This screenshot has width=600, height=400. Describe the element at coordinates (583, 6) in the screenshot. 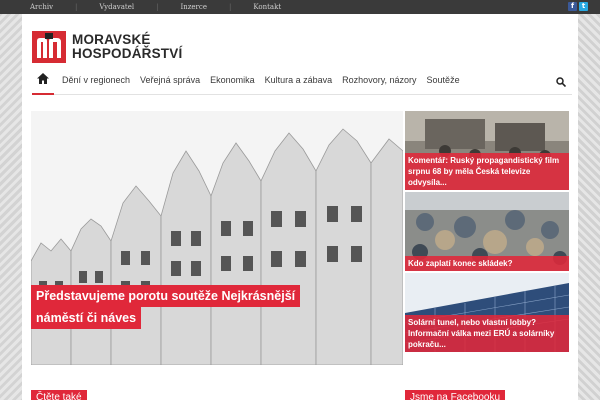

I see `twitter-icon: t` at that location.